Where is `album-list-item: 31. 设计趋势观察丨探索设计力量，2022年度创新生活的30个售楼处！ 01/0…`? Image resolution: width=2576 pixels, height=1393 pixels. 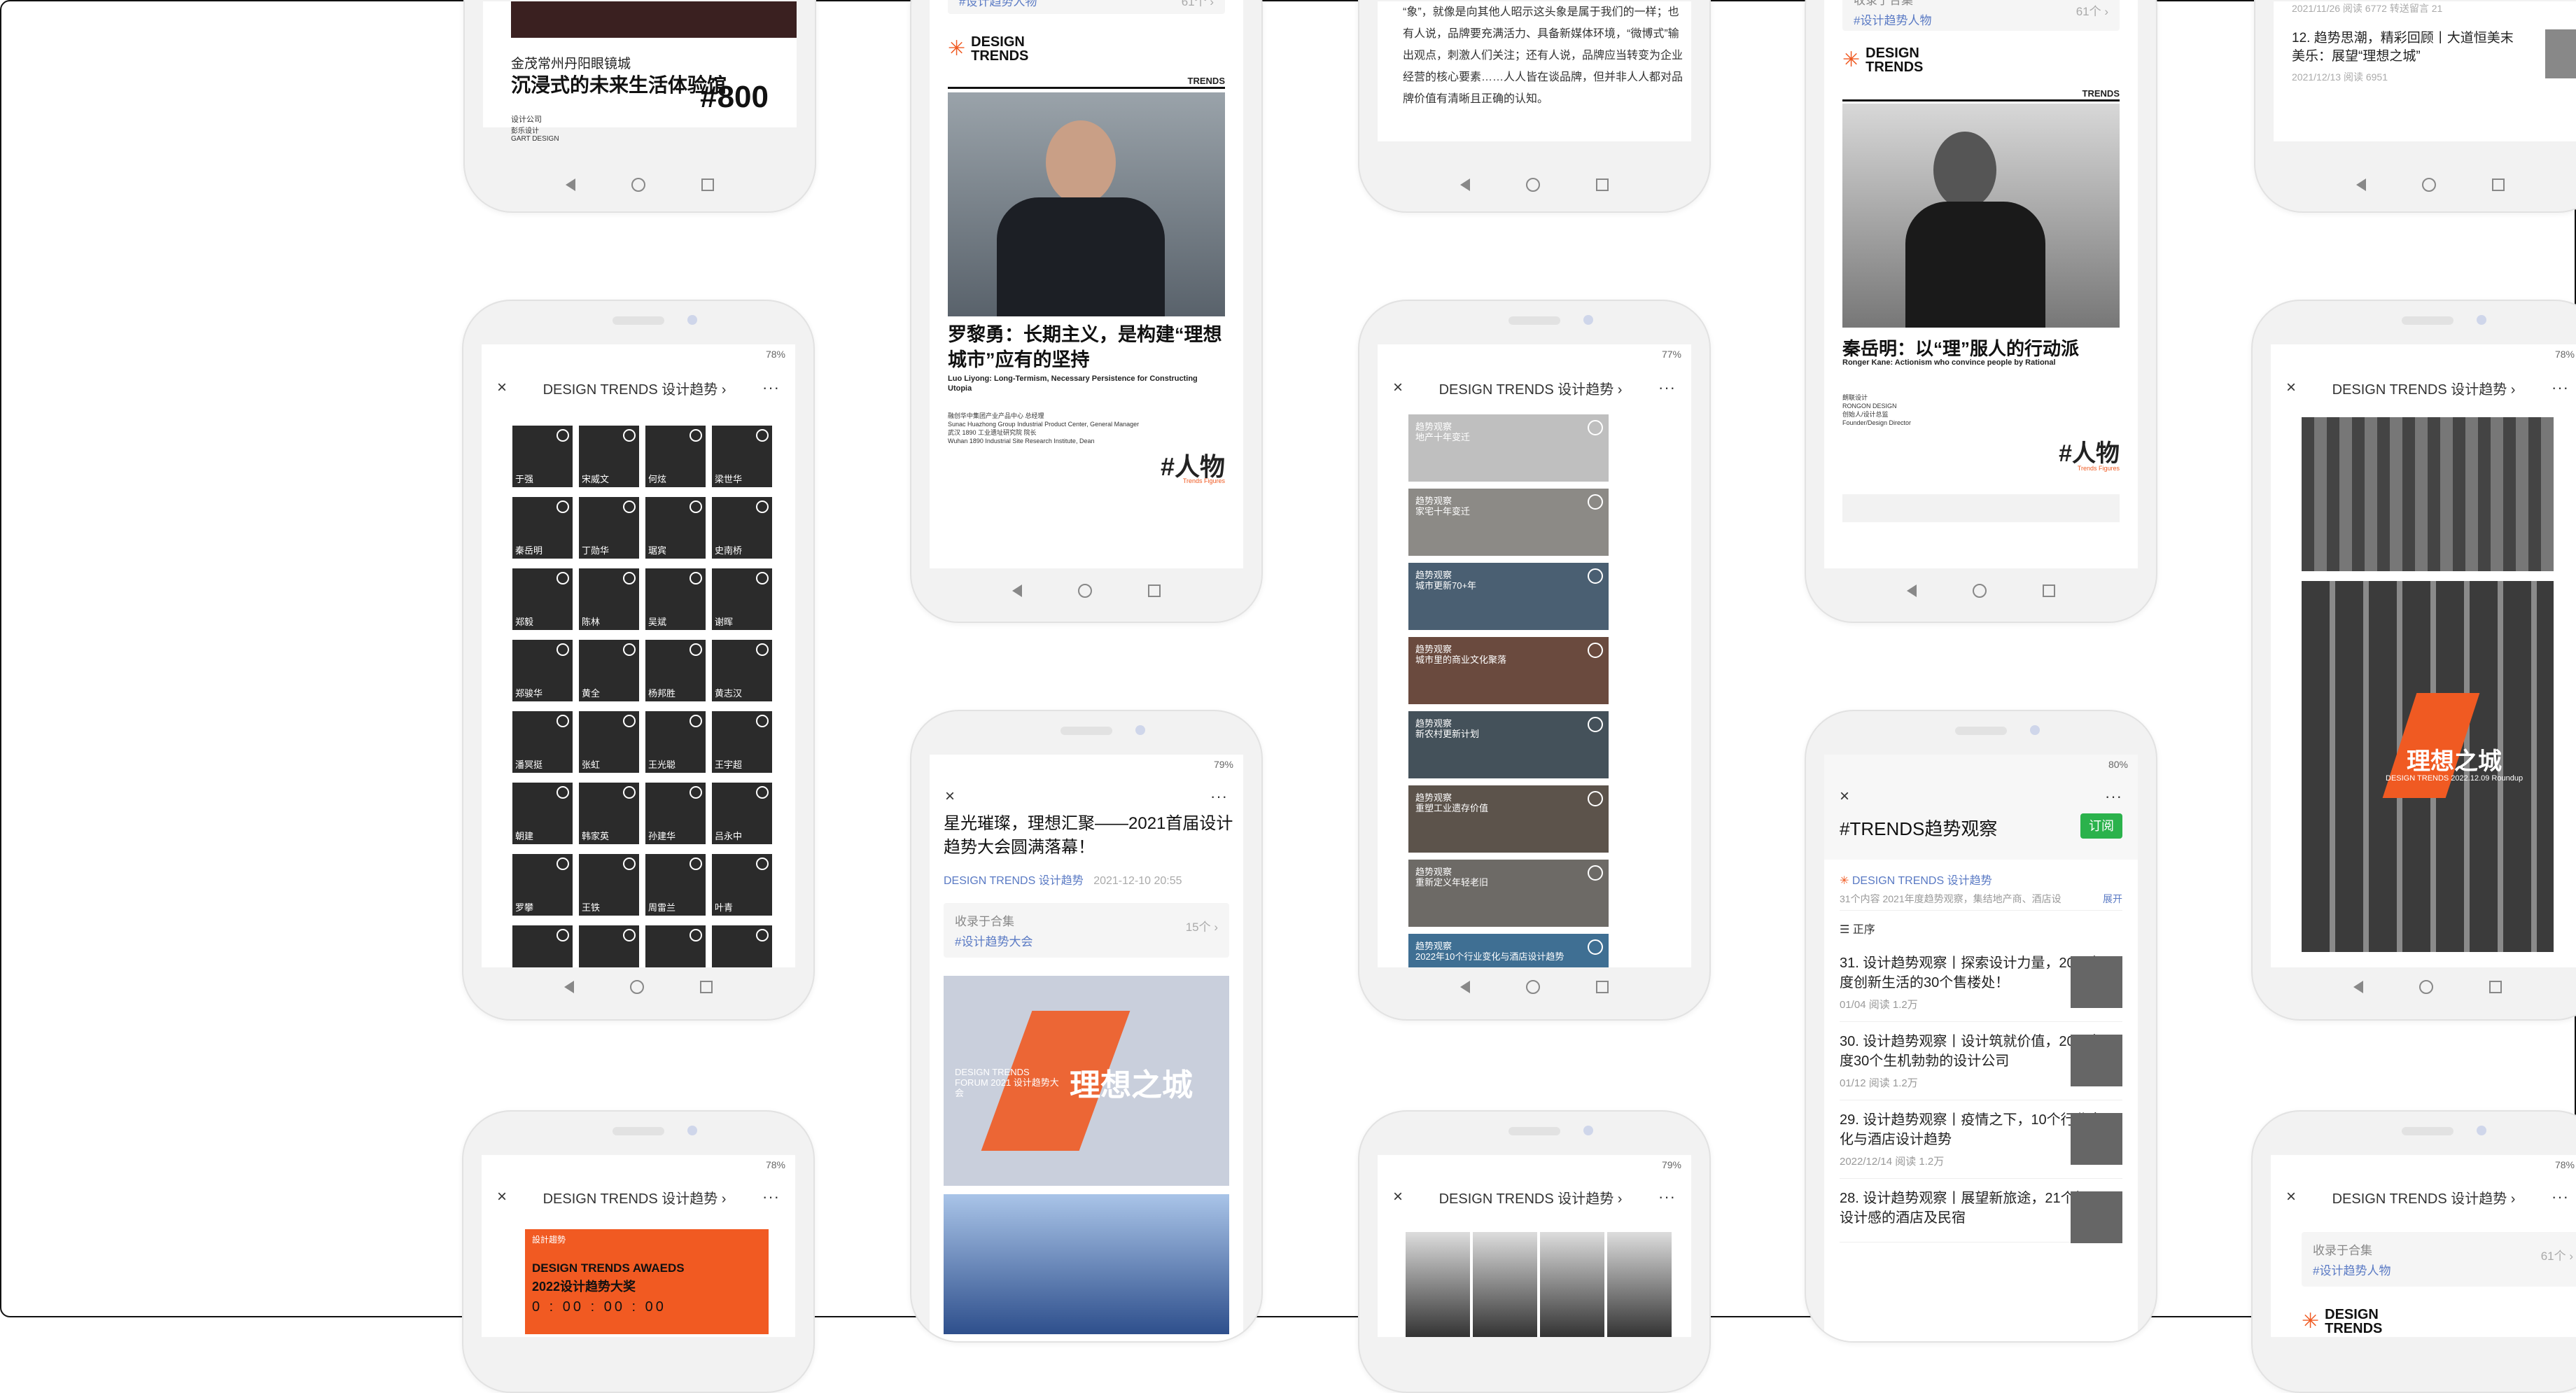 album-list-item: 31. 设计趋势观察丨探索设计力量，2022年度创新生活的30个售楼处！ 01/0… is located at coordinates (1981, 983).